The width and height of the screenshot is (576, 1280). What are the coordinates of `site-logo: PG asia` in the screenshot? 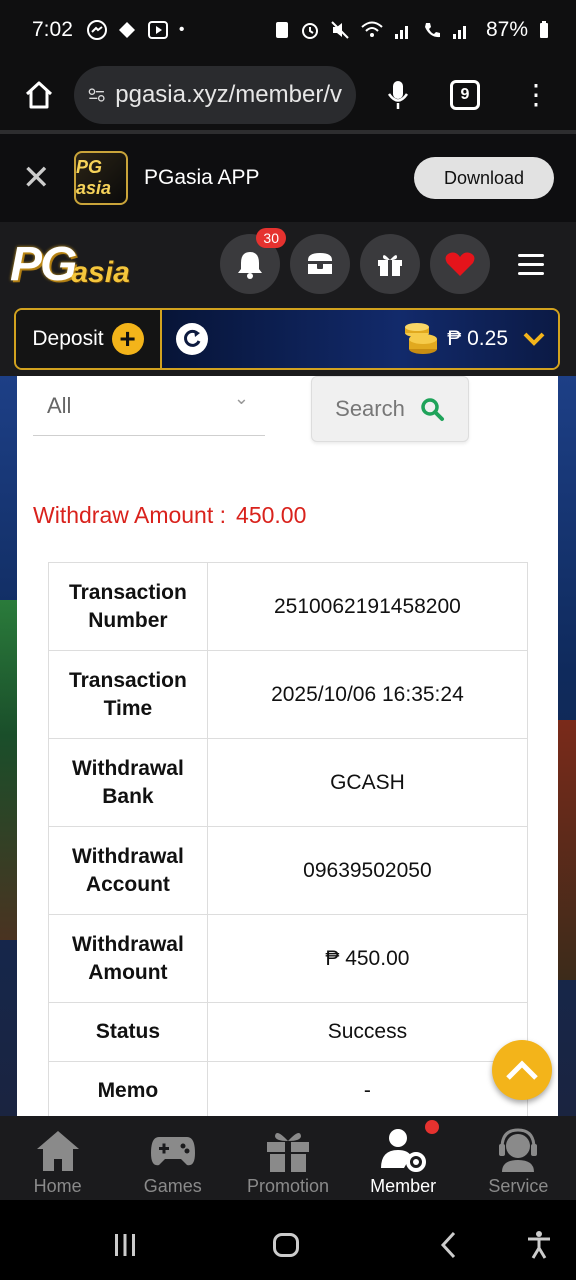 It's located at (105, 264).